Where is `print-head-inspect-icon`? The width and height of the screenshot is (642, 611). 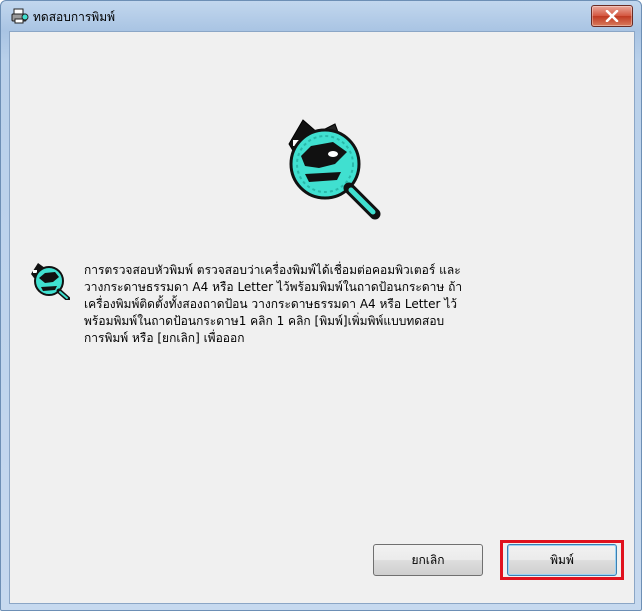
print-head-inspect-icon is located at coordinates (50, 281).